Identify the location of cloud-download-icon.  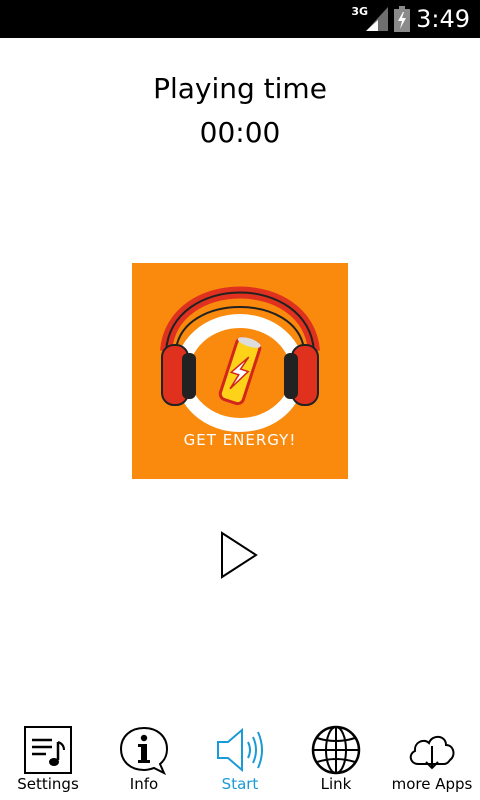
(432, 752).